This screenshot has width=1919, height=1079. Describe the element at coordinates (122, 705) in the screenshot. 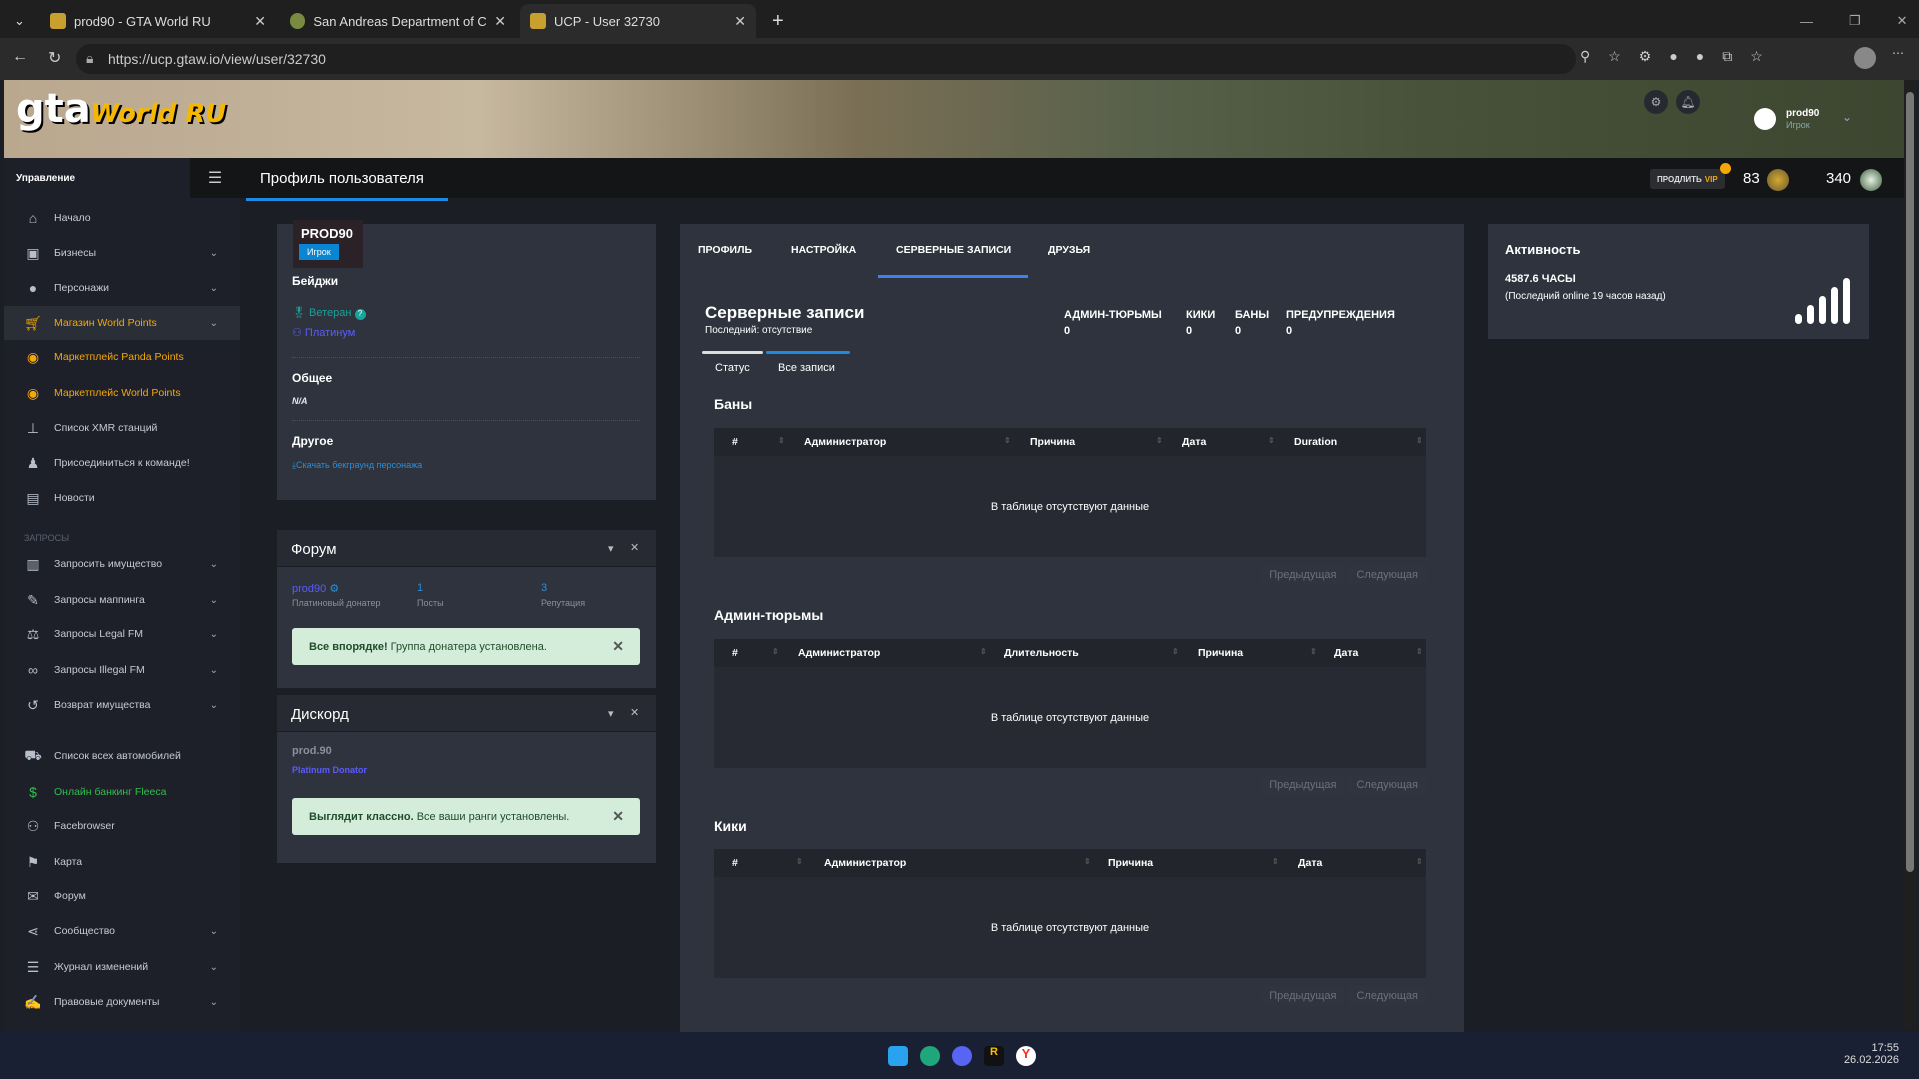

I see `sidebar-item: ↺ Возврат имущества ⌄` at that location.